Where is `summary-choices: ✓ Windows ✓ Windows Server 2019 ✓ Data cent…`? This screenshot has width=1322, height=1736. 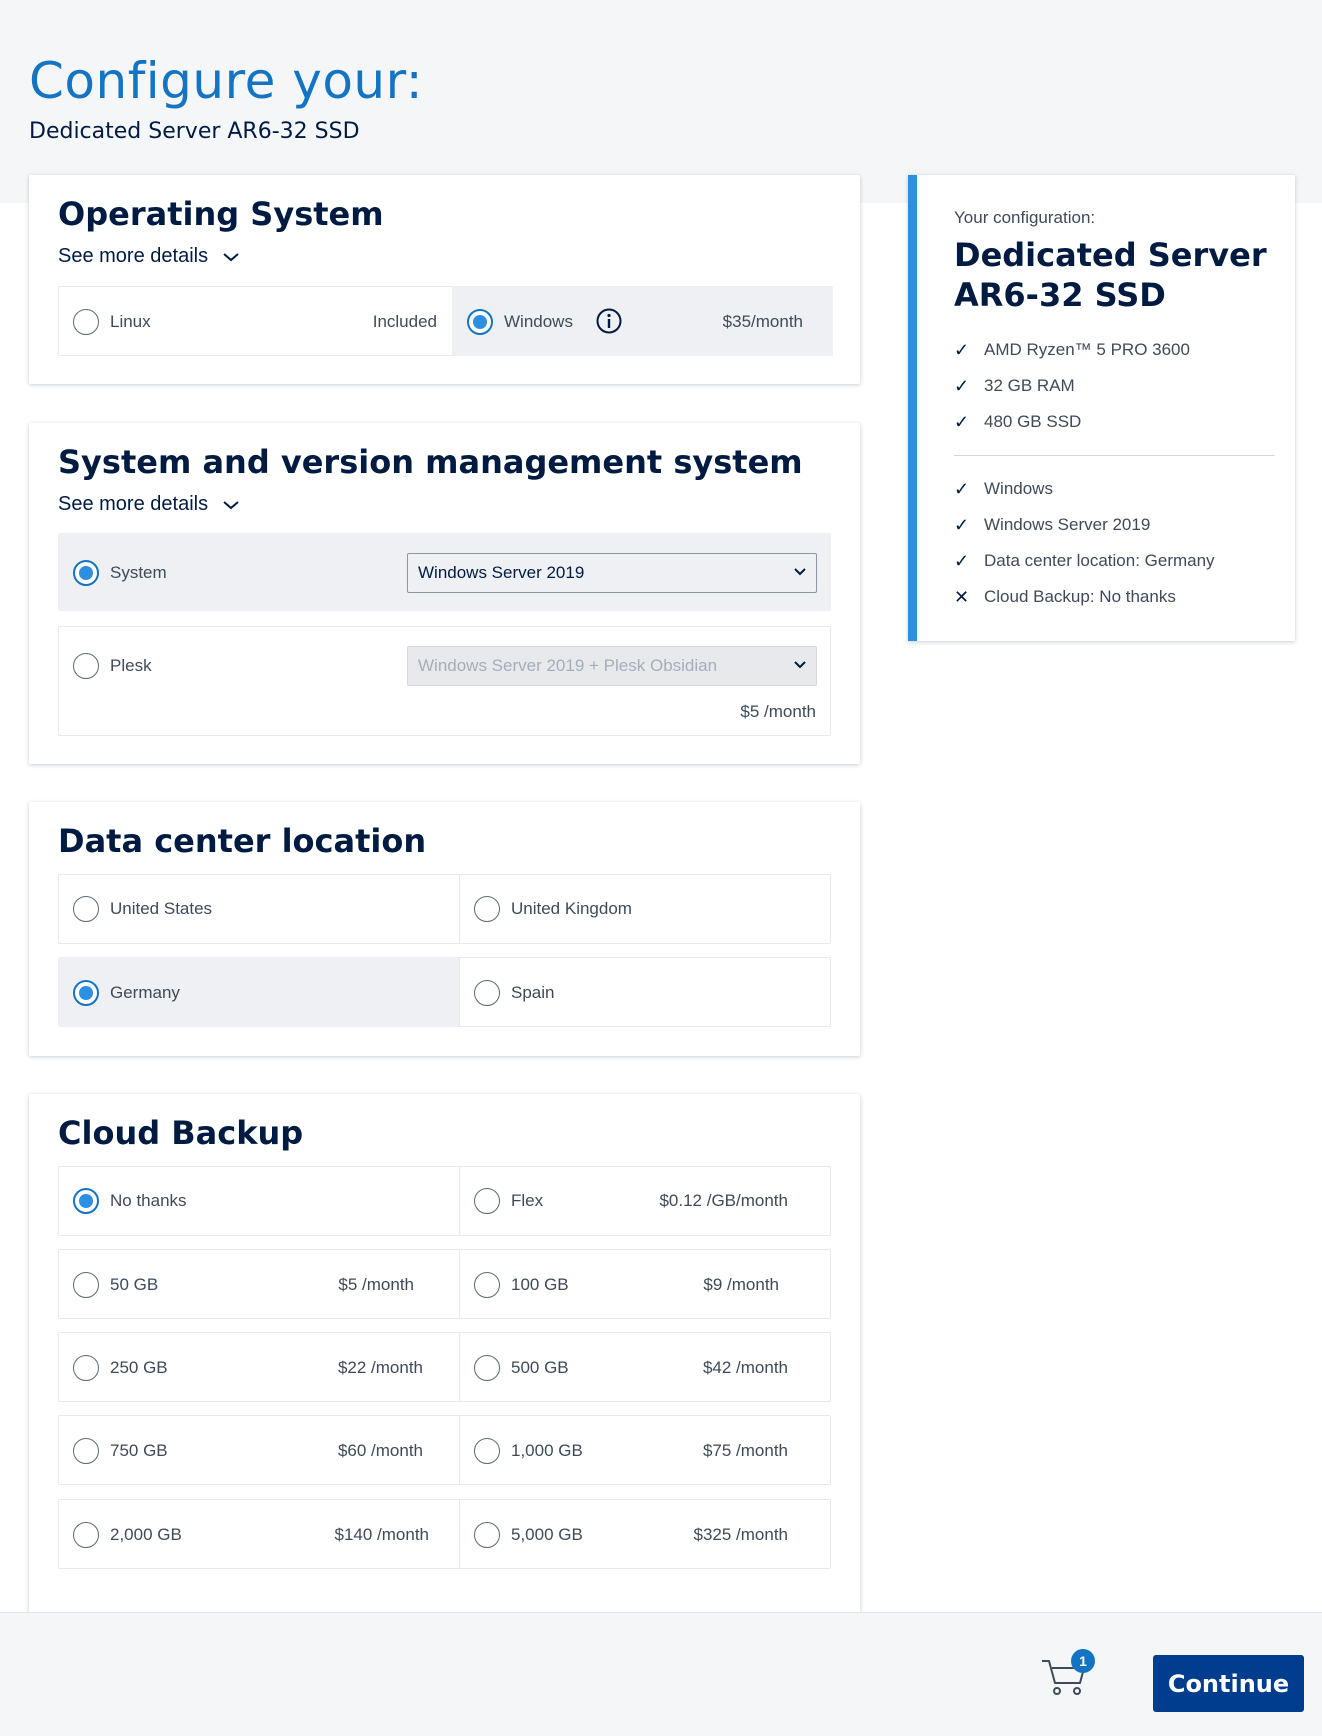 summary-choices: ✓ Windows ✓ Windows Server 2019 ✓ Data cent… is located at coordinates (1084, 543).